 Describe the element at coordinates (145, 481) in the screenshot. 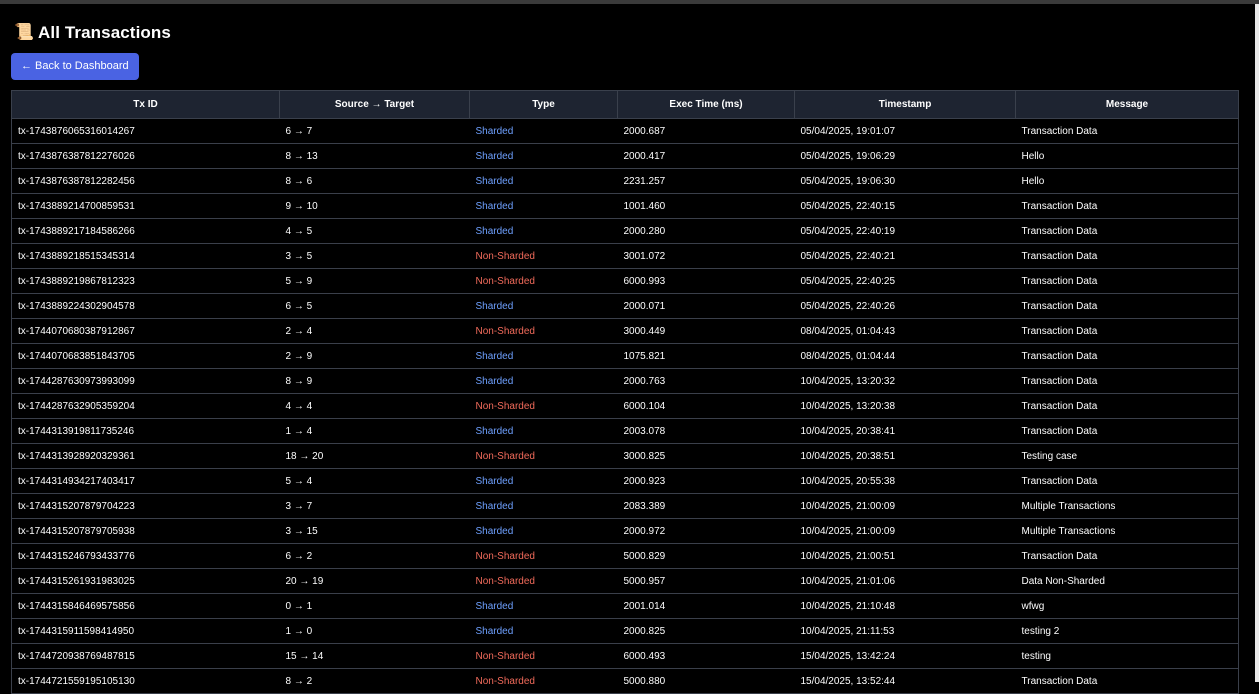

I see `tx-id-cell: tx-1744314934217403417` at that location.